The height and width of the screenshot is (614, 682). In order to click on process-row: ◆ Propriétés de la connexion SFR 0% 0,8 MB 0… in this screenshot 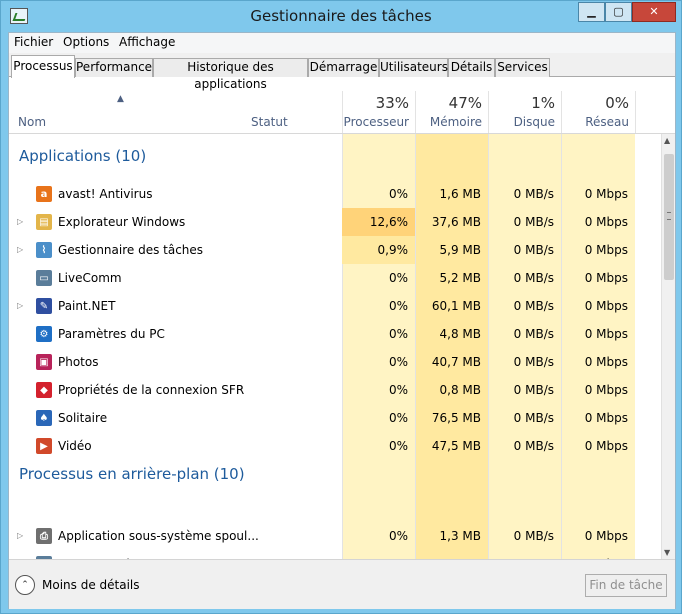, I will do `click(335, 390)`.